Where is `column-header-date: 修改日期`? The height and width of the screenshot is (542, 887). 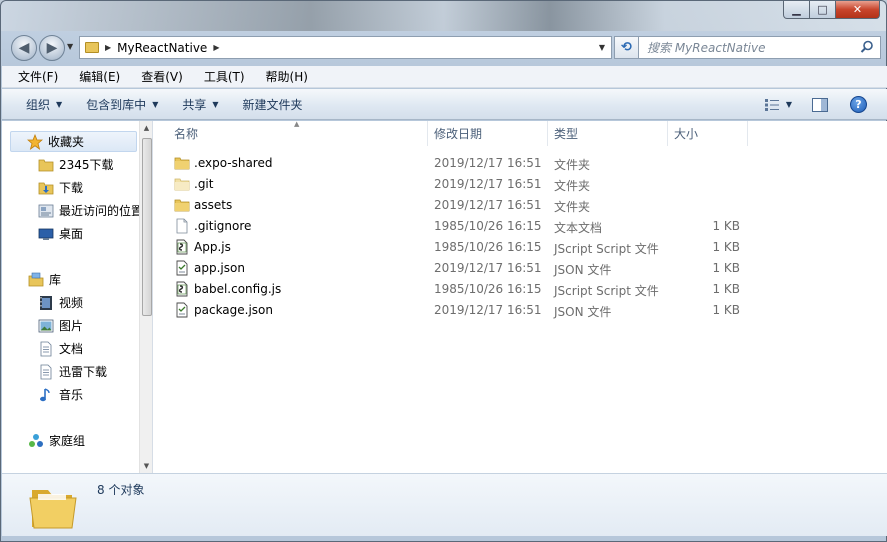 column-header-date: 修改日期 is located at coordinates (488, 133).